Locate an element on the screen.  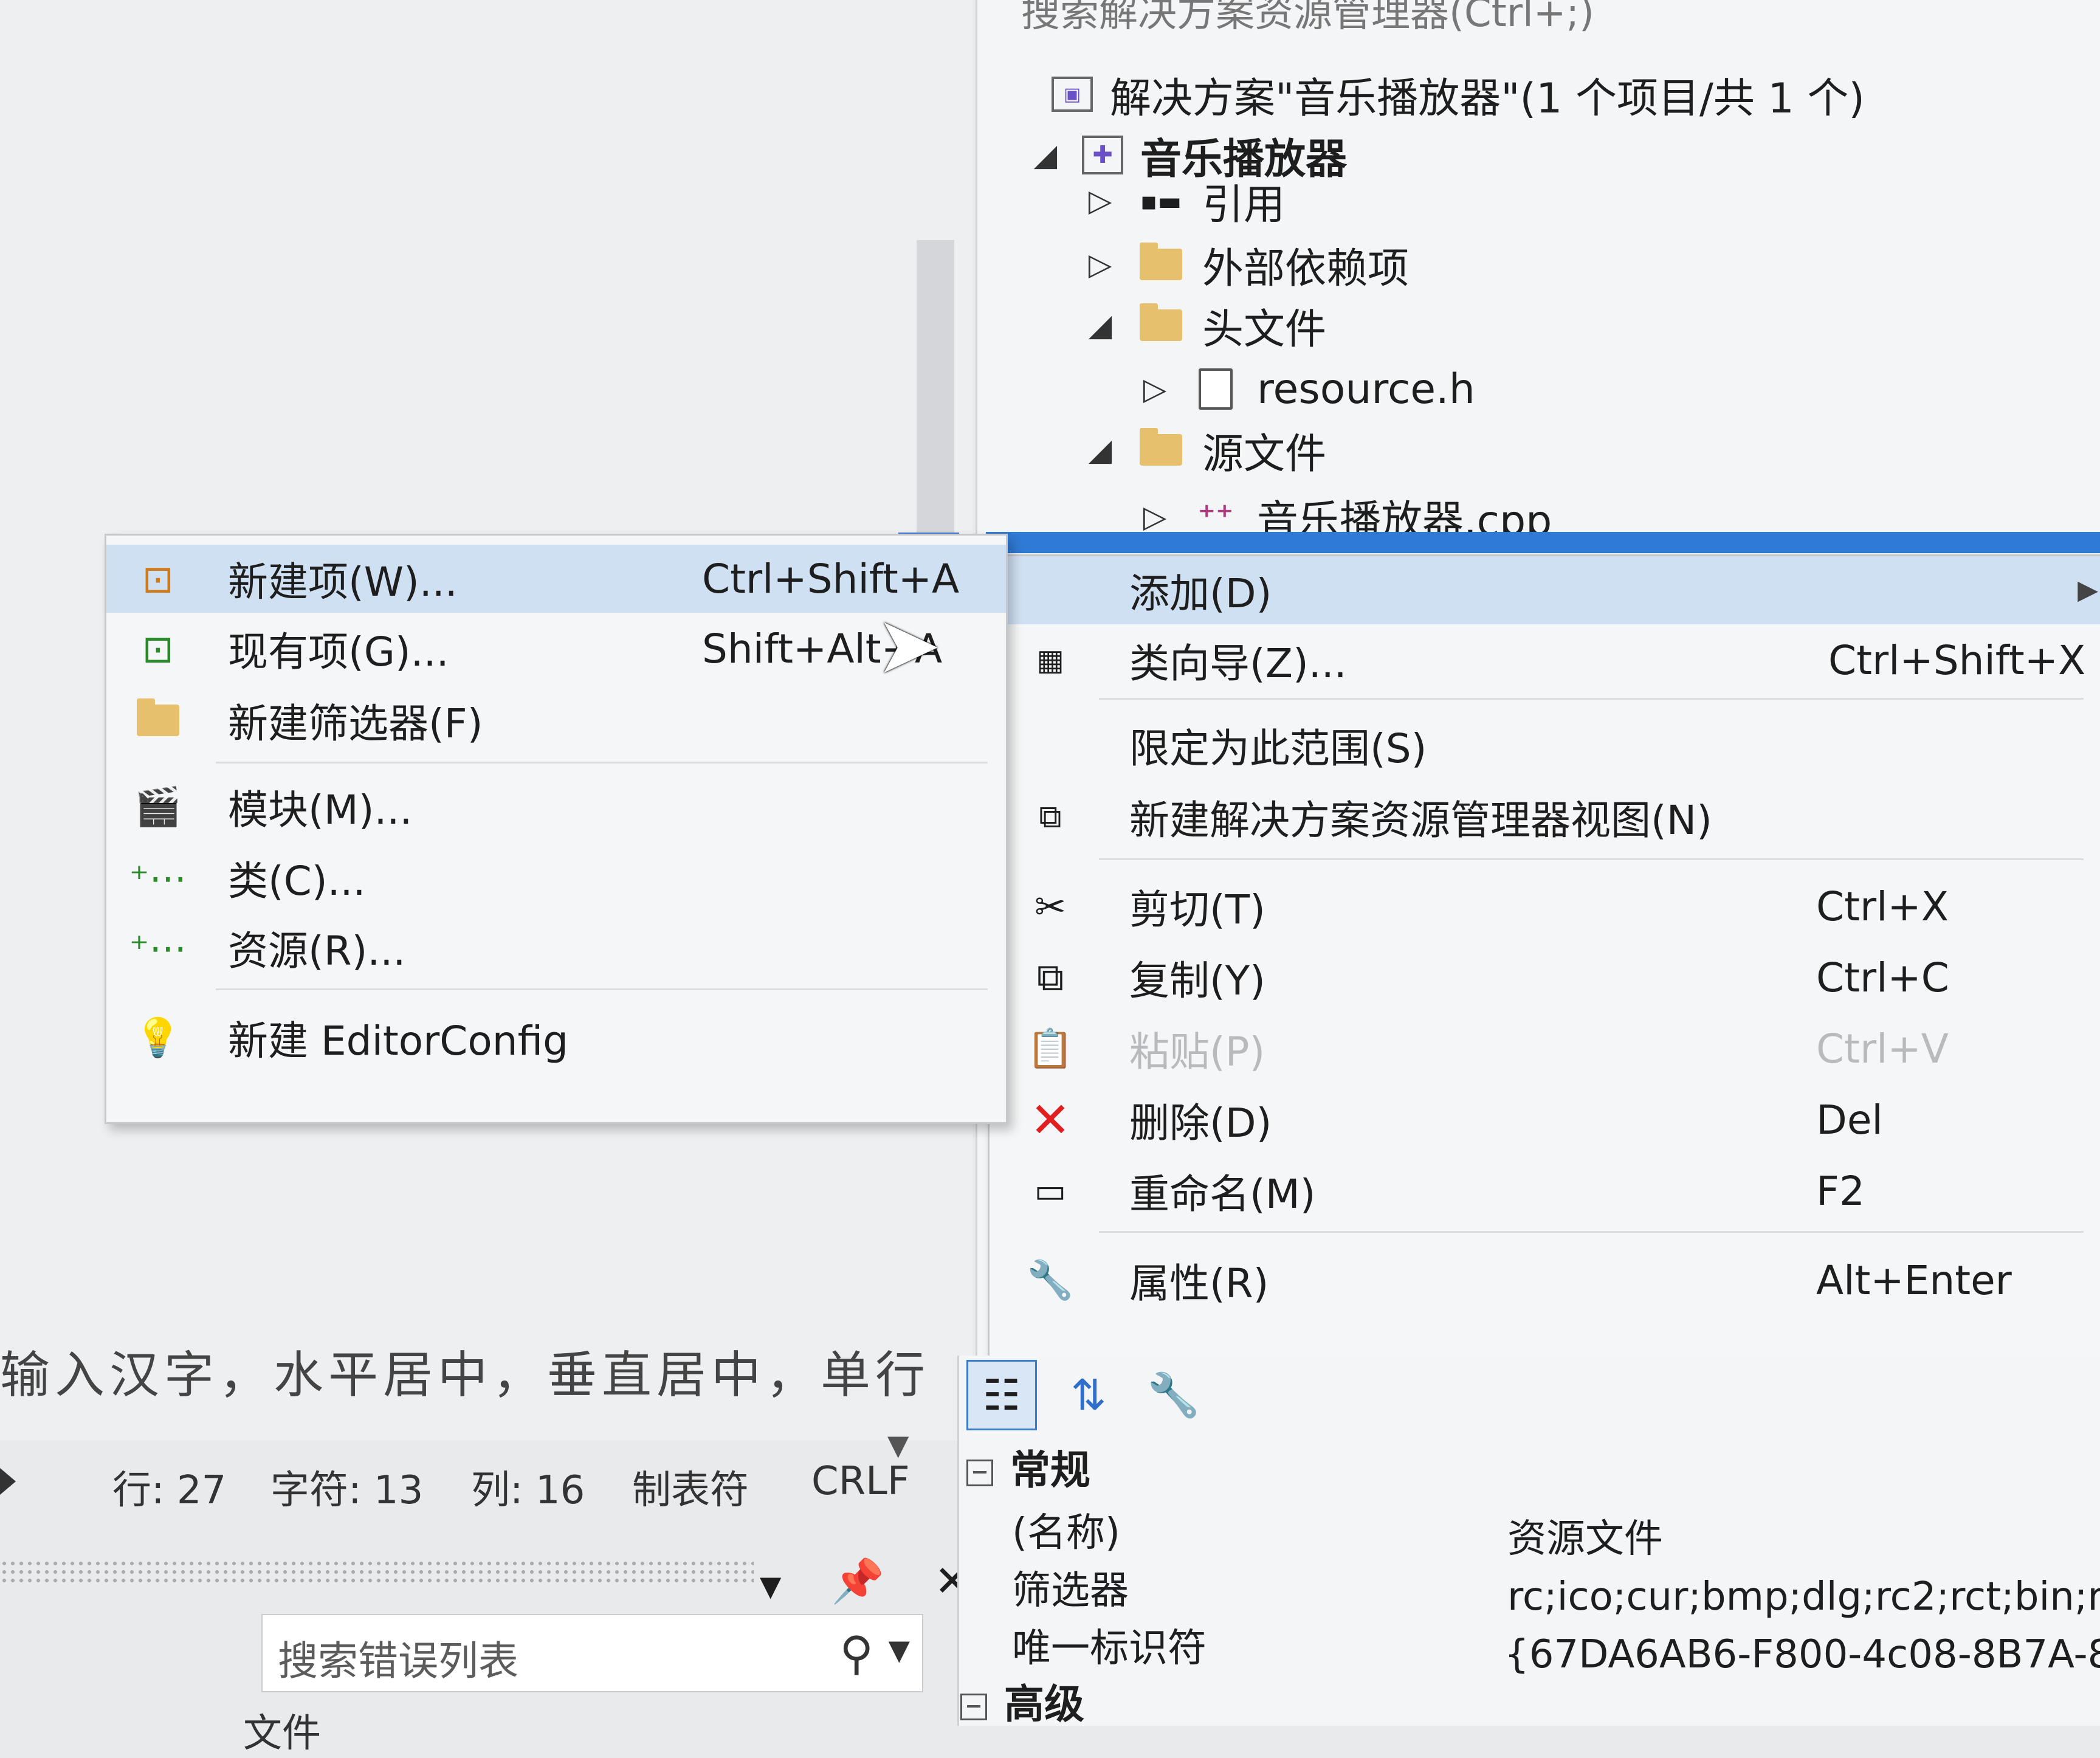
pin-icon: 📌 is located at coordinates (857, 1581).